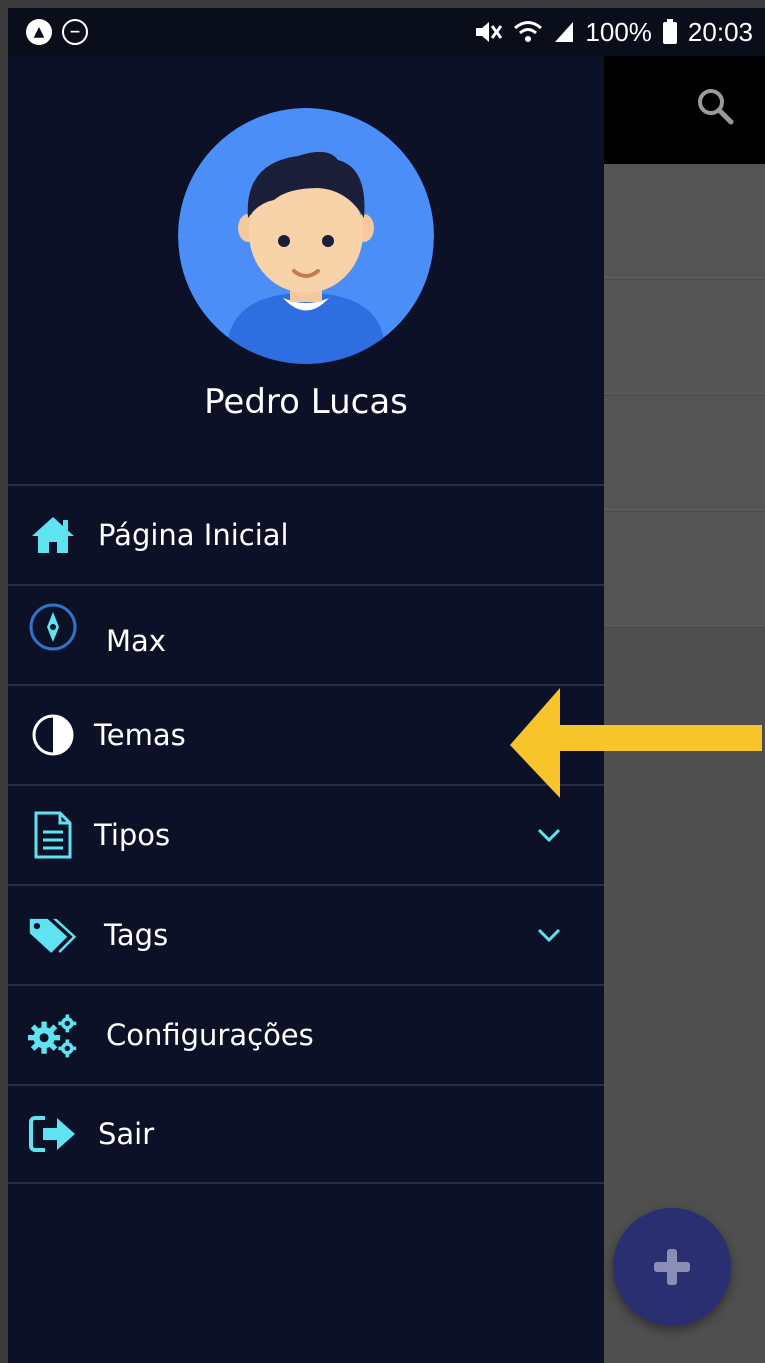  I want to click on clock: 20:03, so click(720, 31).